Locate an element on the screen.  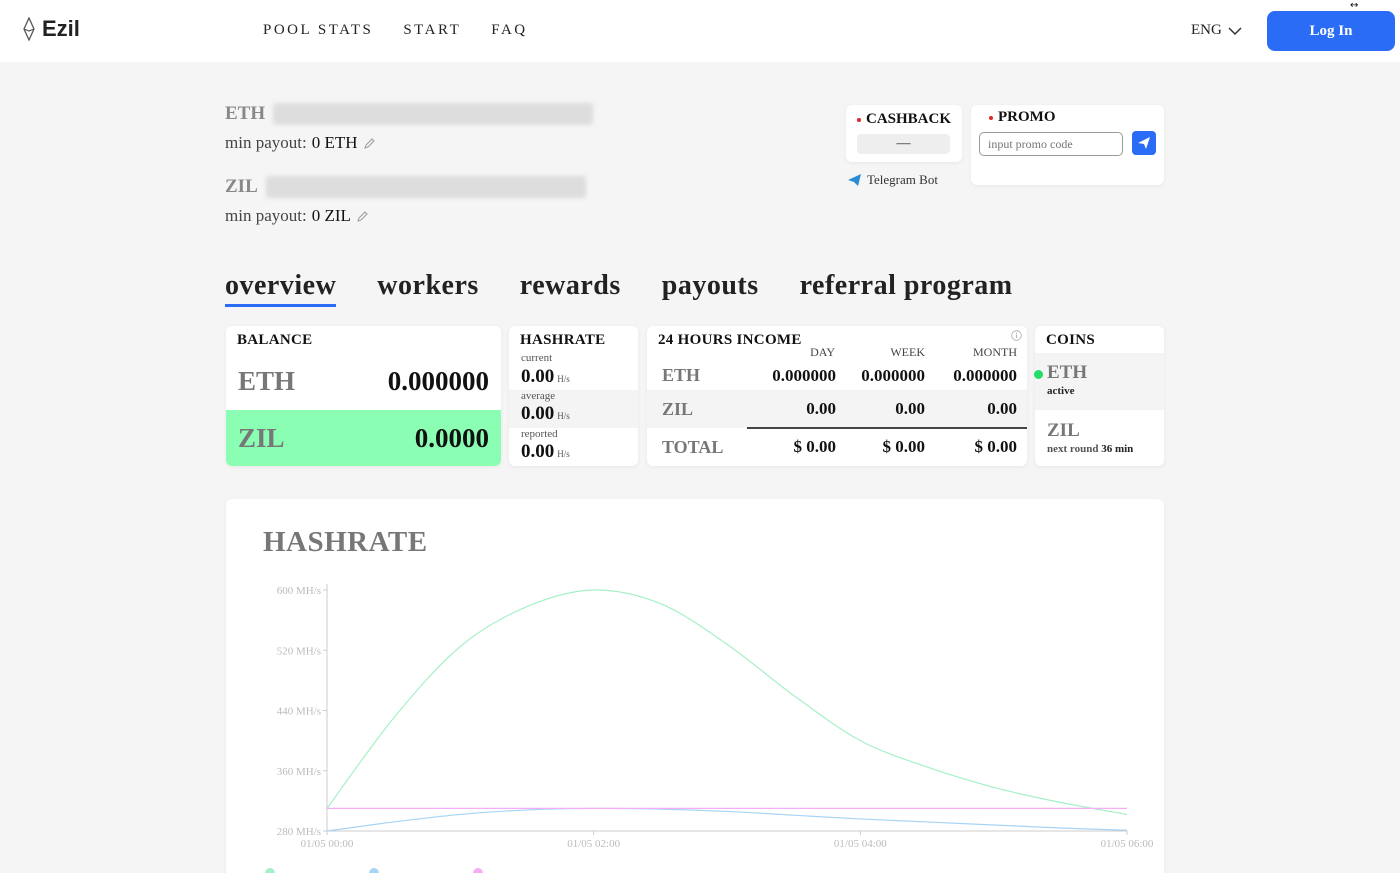
y-tick-label: 280 MH/s is located at coordinates (299, 832).